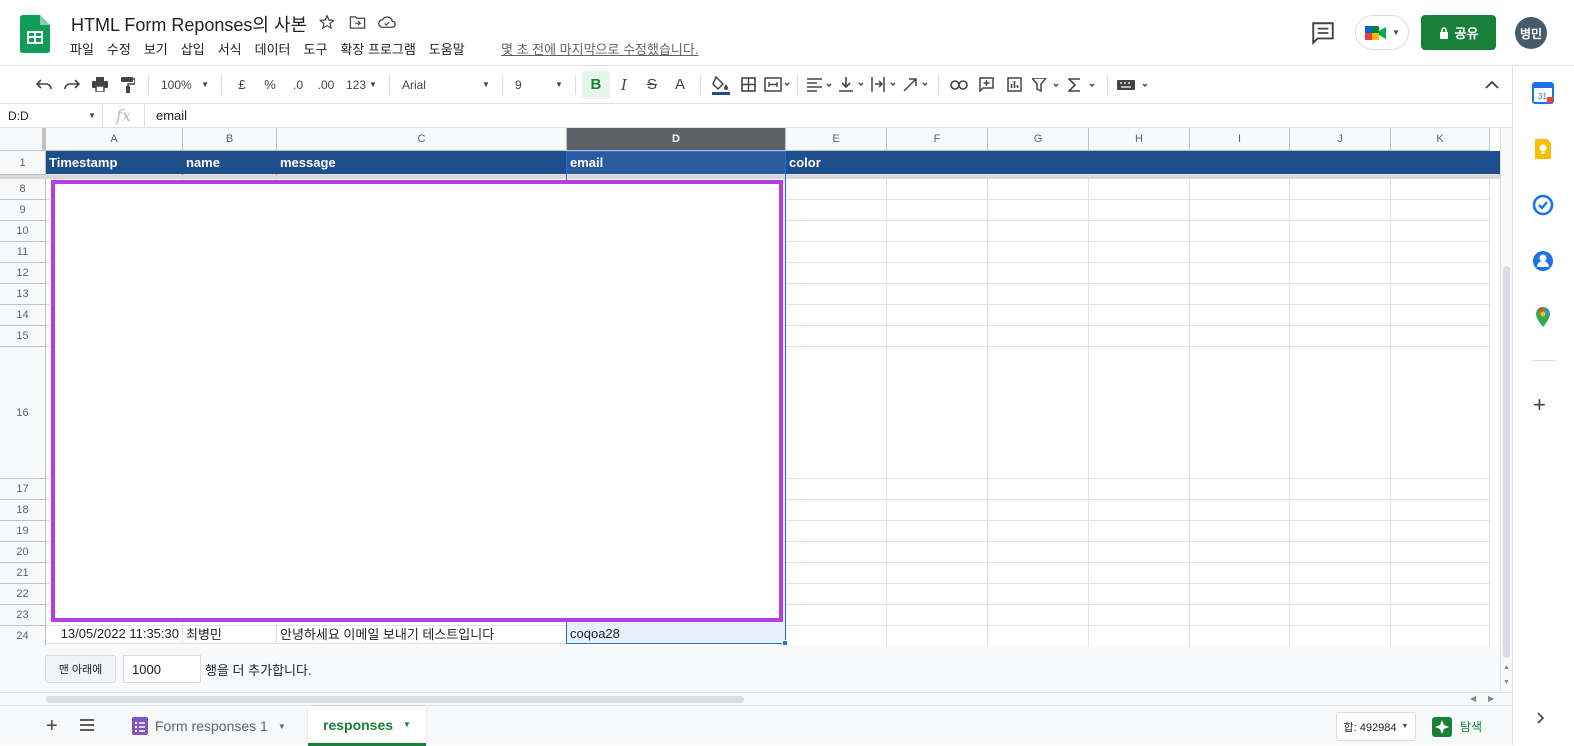  What do you see at coordinates (1047, 85) in the screenshot?
I see `filter-icon` at bounding box center [1047, 85].